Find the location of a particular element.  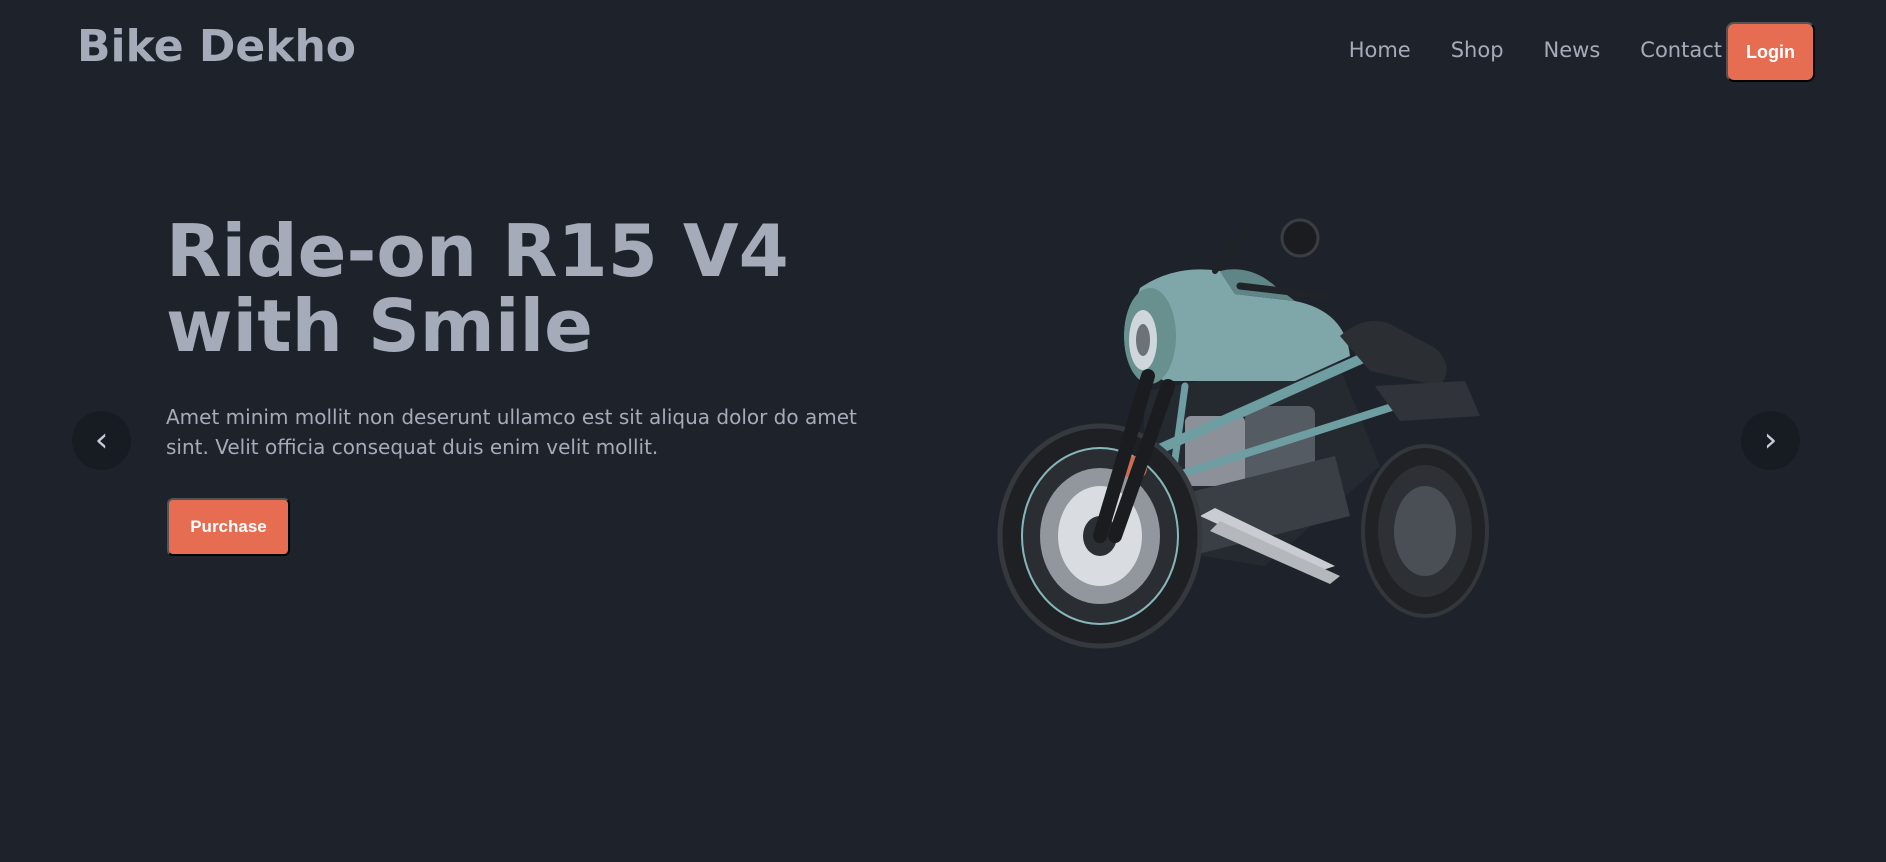

main-nav: Home Shop News Contact is located at coordinates (1535, 50).